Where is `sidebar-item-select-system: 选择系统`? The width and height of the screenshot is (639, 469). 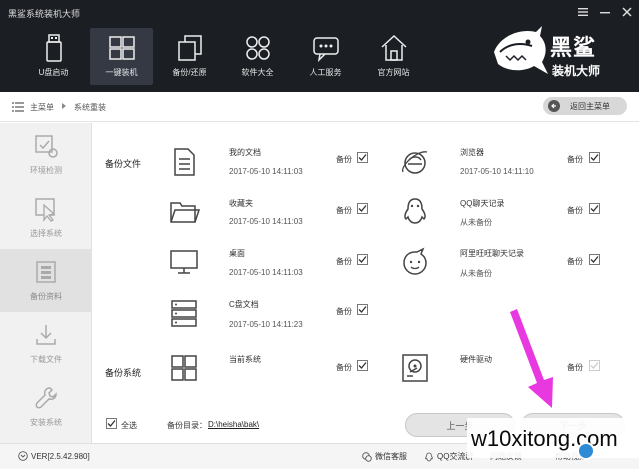
sidebar-item-select-system: 选择系统 is located at coordinates (46, 217).